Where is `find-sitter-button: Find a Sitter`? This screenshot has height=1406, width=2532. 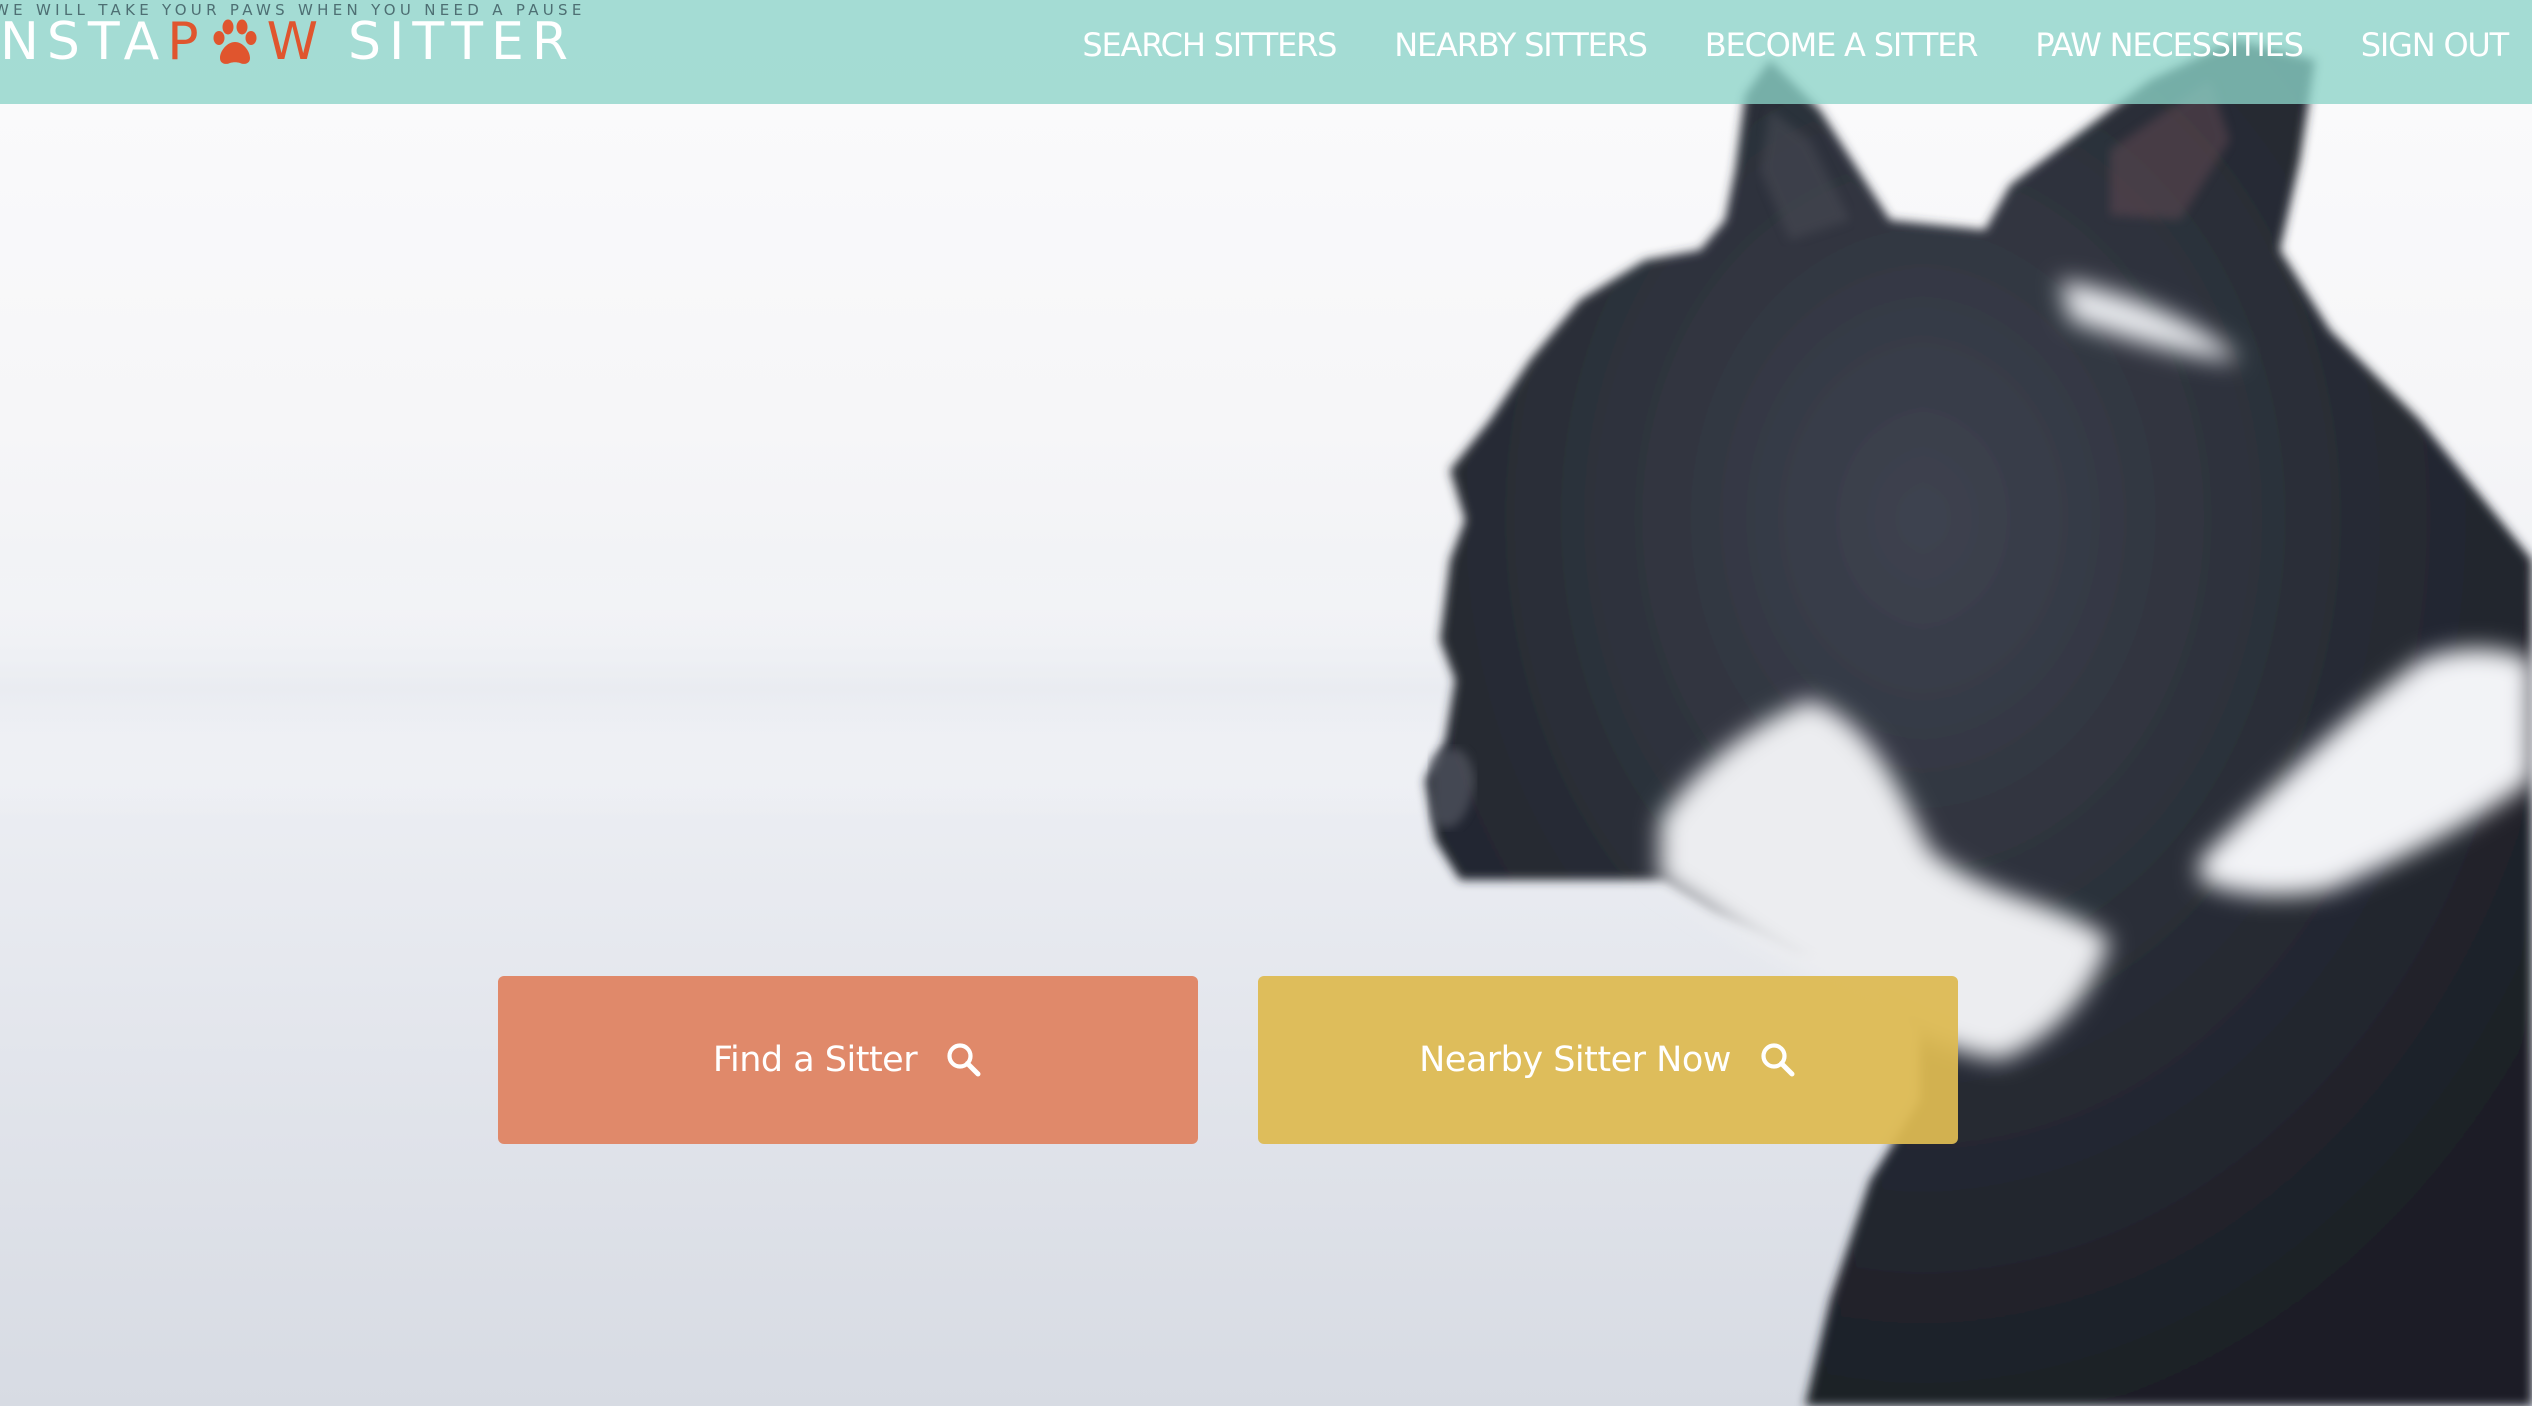 find-sitter-button: Find a Sitter is located at coordinates (848, 1060).